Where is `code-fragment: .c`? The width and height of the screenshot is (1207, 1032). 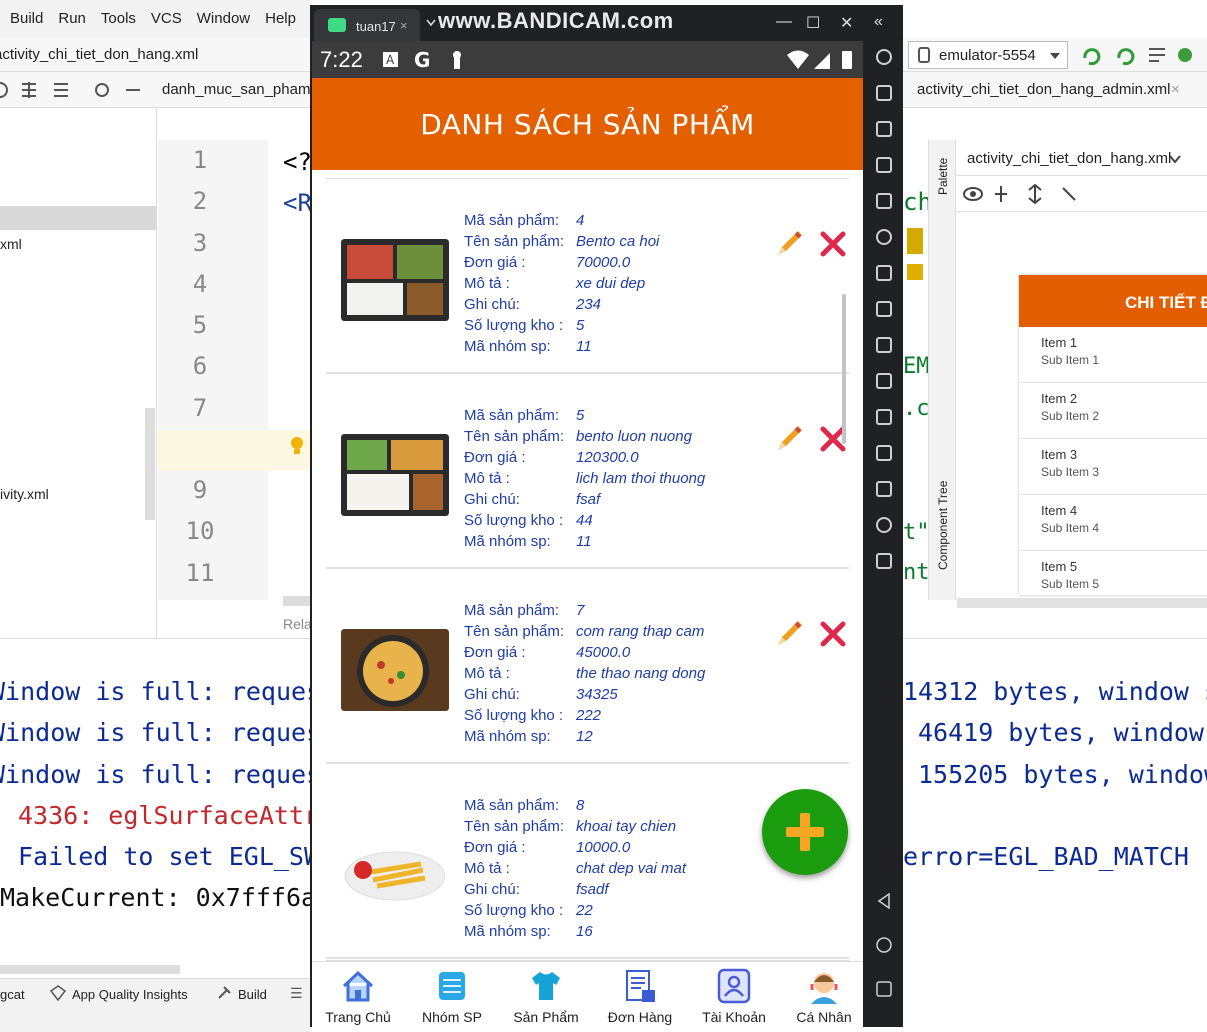 code-fragment: .c is located at coordinates (916, 408).